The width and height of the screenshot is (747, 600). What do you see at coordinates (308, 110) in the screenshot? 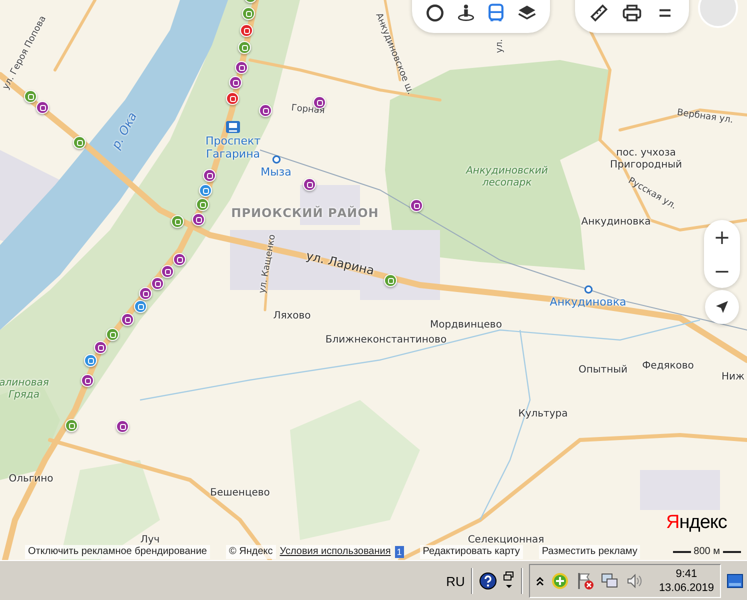
I see `street-label: Горная` at bounding box center [308, 110].